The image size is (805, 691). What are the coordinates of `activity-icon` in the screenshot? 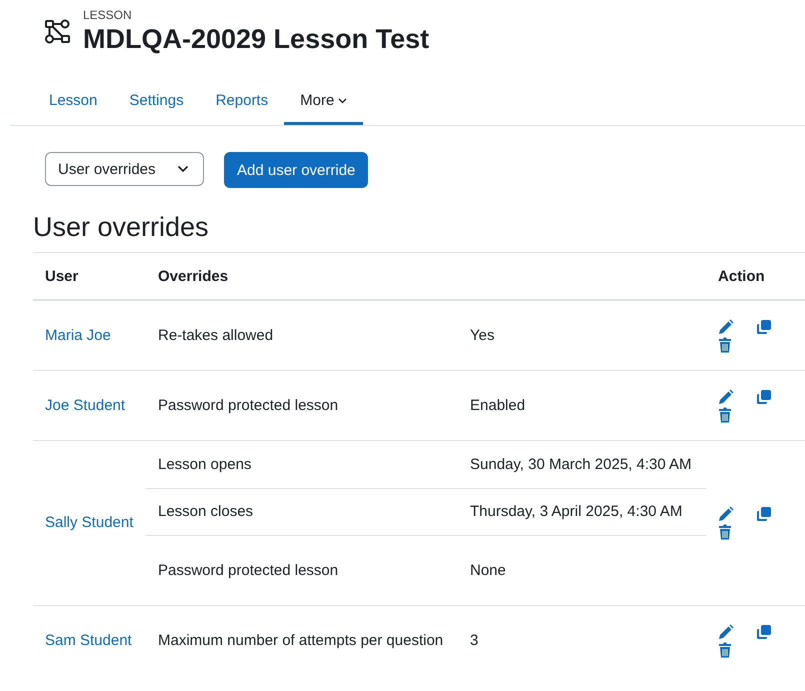 It's located at (58, 32).